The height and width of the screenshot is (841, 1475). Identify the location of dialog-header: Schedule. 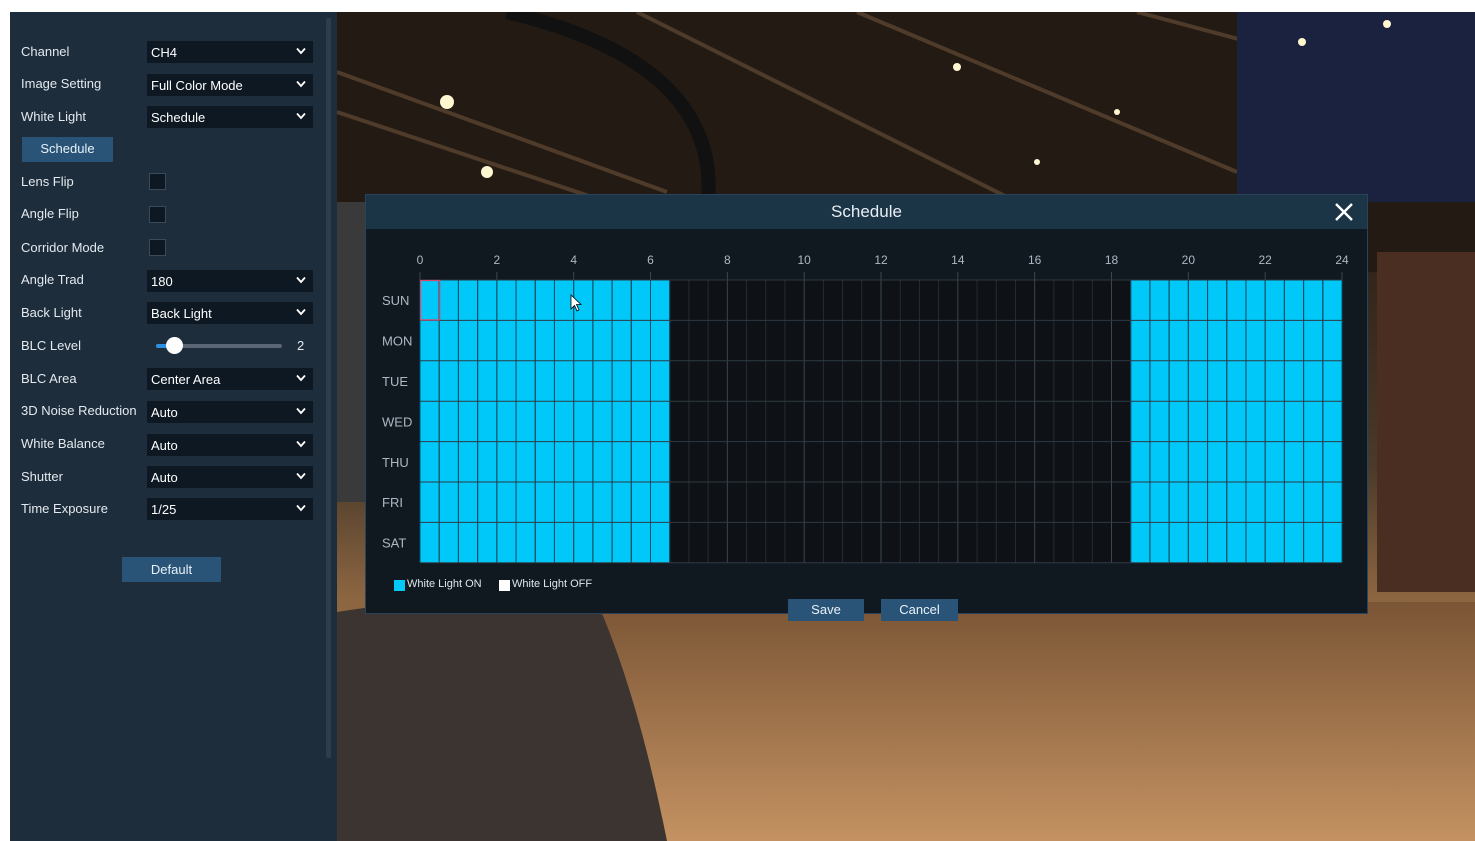
(866, 212).